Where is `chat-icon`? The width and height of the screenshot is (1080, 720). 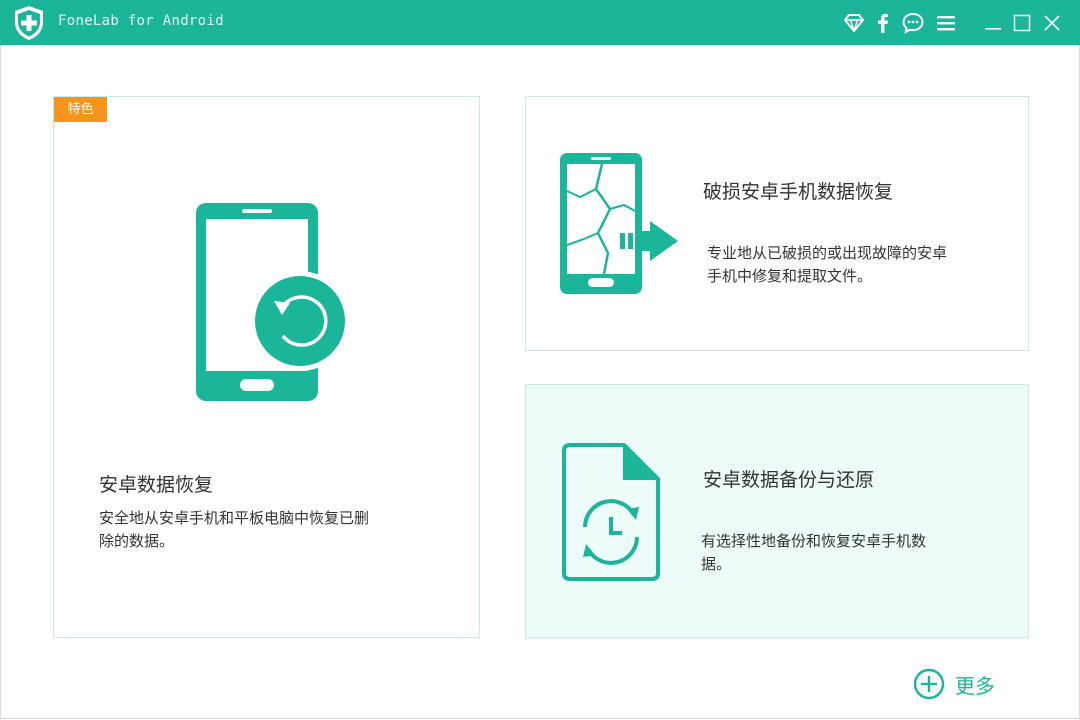
chat-icon is located at coordinates (913, 23).